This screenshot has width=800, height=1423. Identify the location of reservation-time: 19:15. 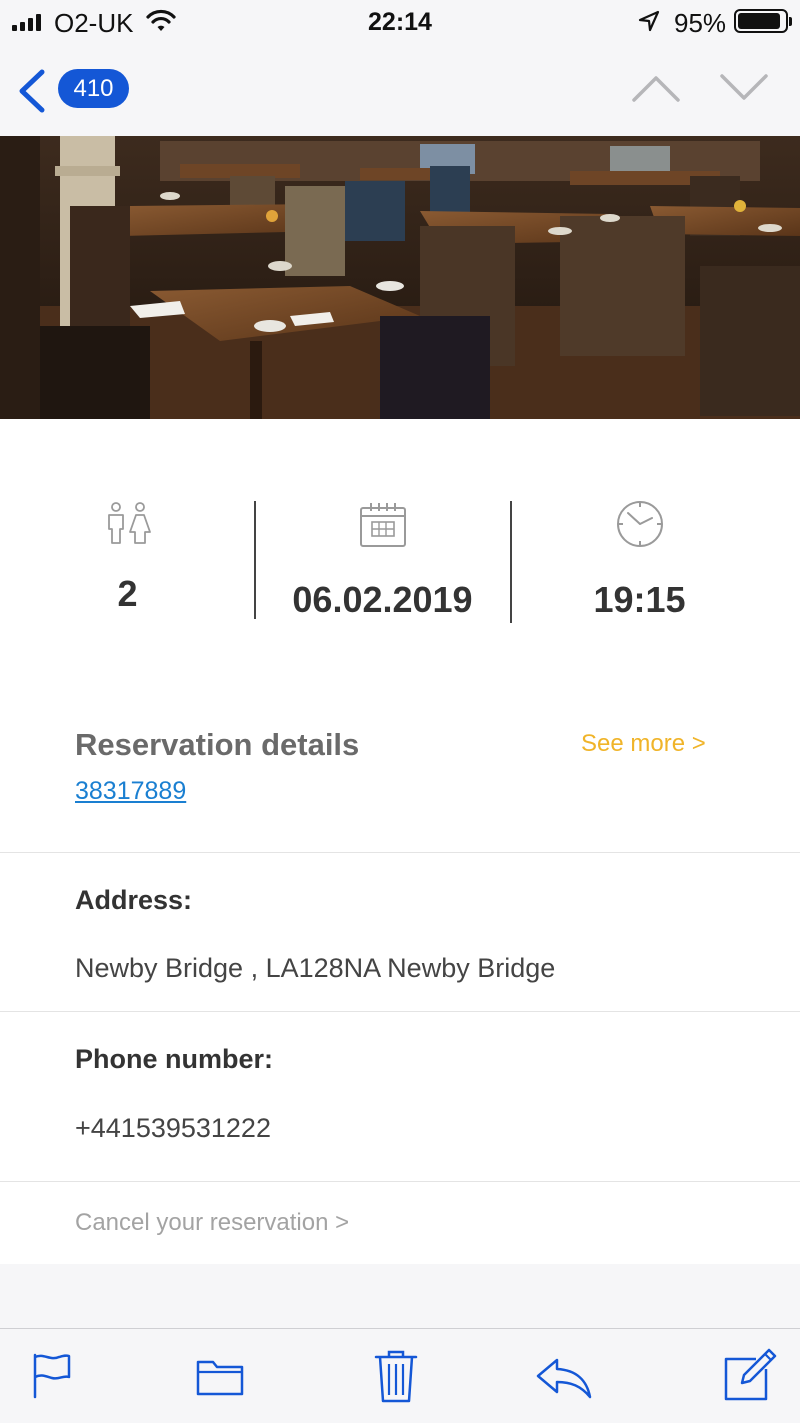
(639, 599).